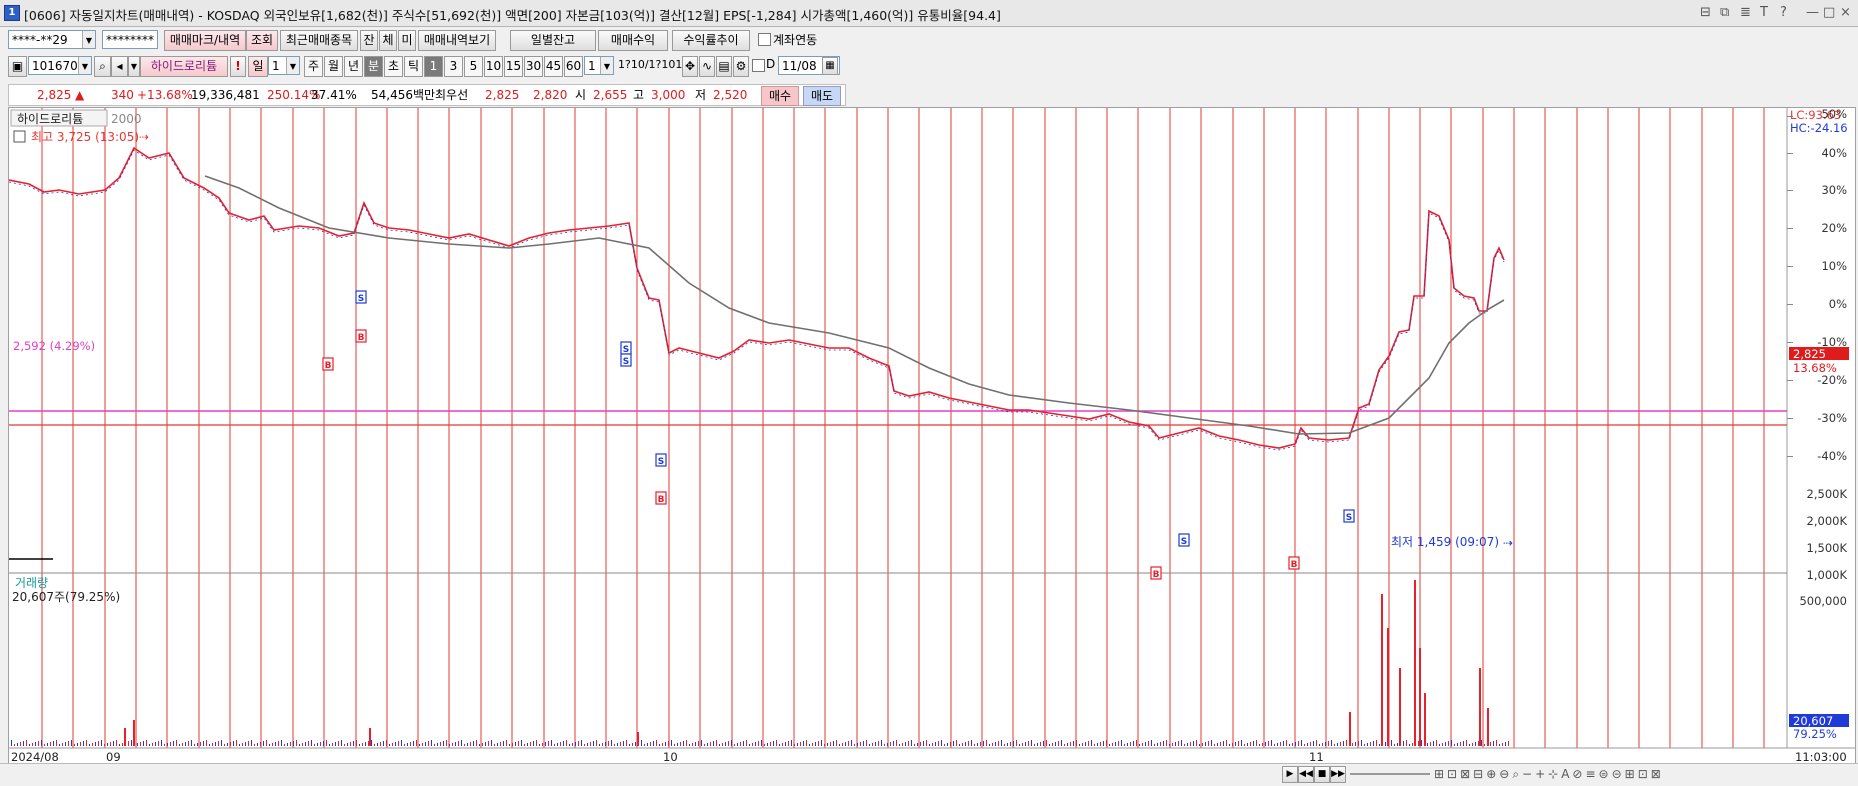  Describe the element at coordinates (433, 66) in the screenshot. I see `interval-1-button: 1` at that location.